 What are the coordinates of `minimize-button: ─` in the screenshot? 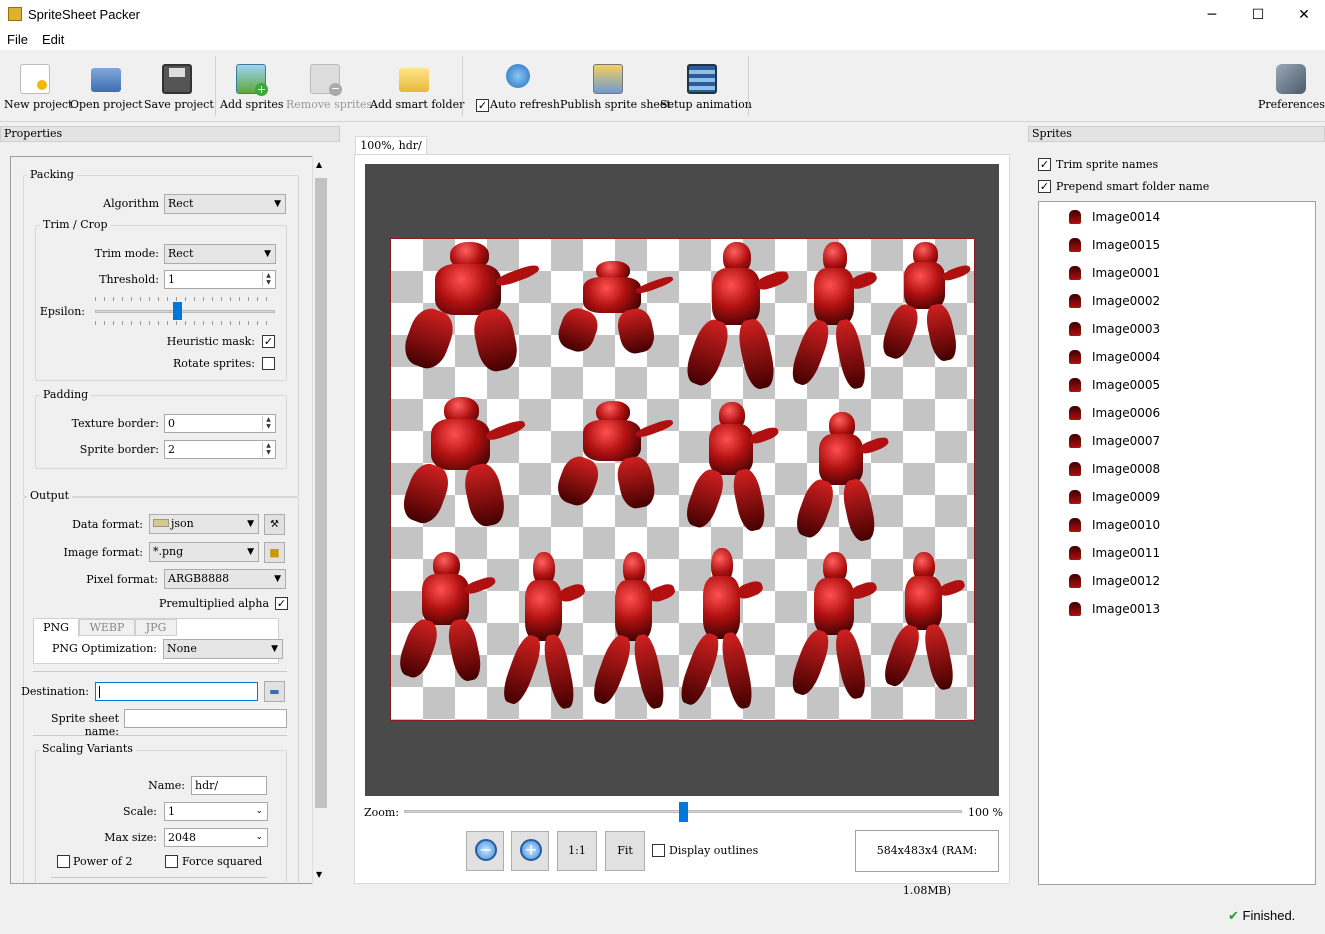 It's located at (1212, 15).